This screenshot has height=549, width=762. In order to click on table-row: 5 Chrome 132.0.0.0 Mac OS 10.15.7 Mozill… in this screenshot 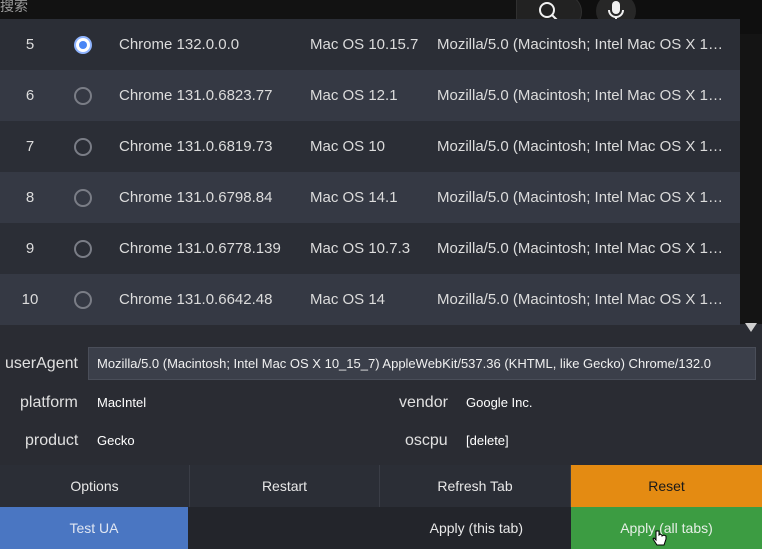, I will do `click(370, 44)`.